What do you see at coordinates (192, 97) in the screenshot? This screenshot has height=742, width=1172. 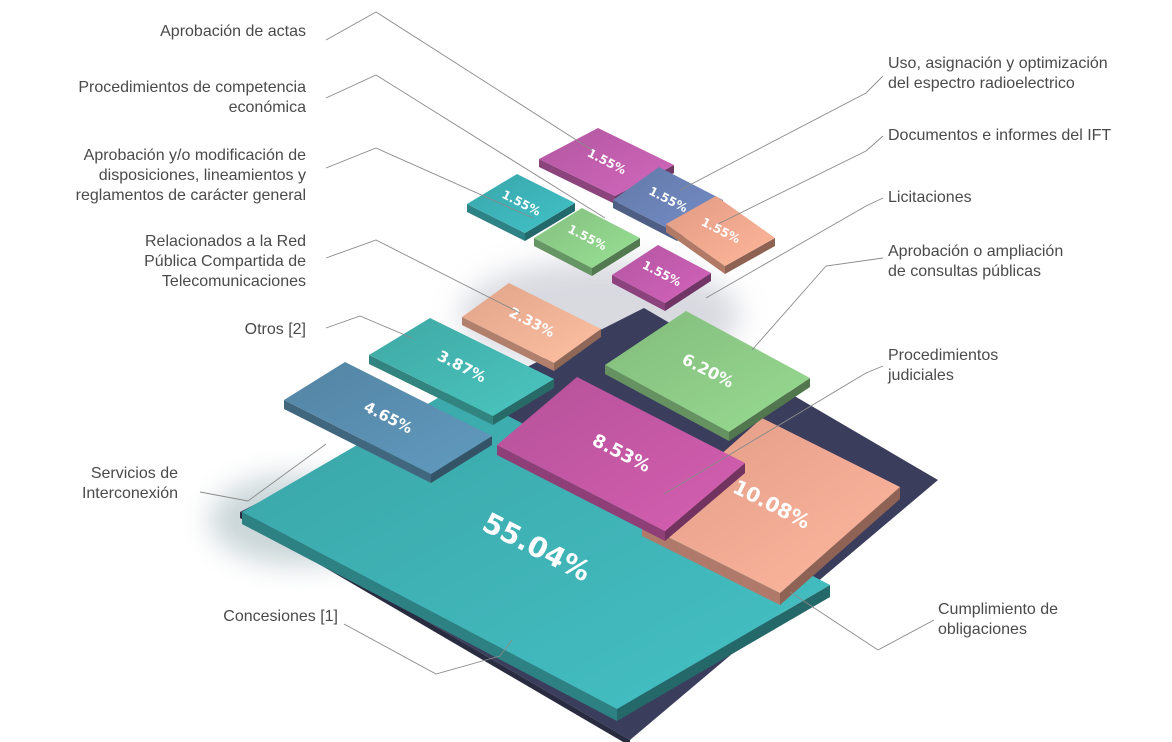 I see `label-competencia-economica: Procedimientos de competencia económica` at bounding box center [192, 97].